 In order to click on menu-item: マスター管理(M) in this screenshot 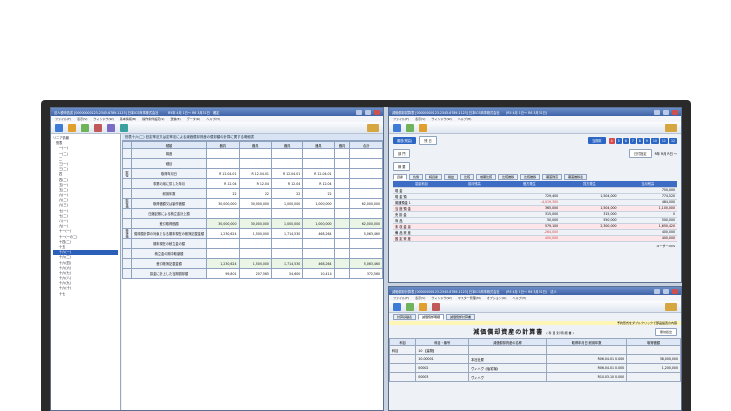, I will do `click(469, 298)`.